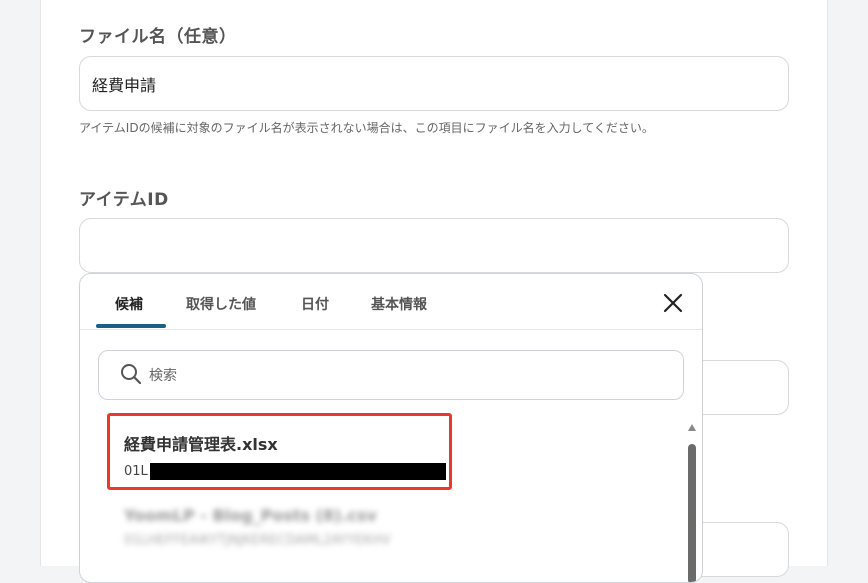 The height and width of the screenshot is (583, 868). Describe the element at coordinates (257, 540) in the screenshot. I see `result-id: 01LHEFFEAIKYTJNJKERECDAML2AYYEKHV` at that location.